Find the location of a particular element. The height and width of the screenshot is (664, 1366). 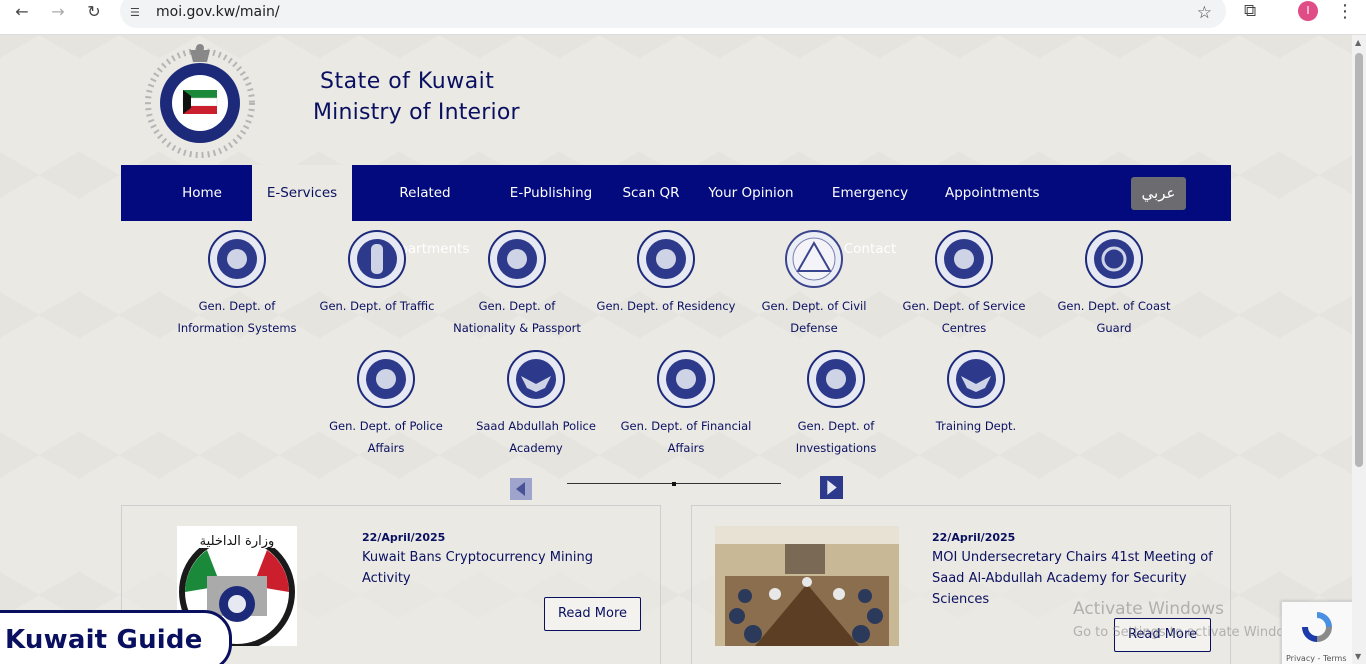

profile-avatar: I is located at coordinates (1308, 11).